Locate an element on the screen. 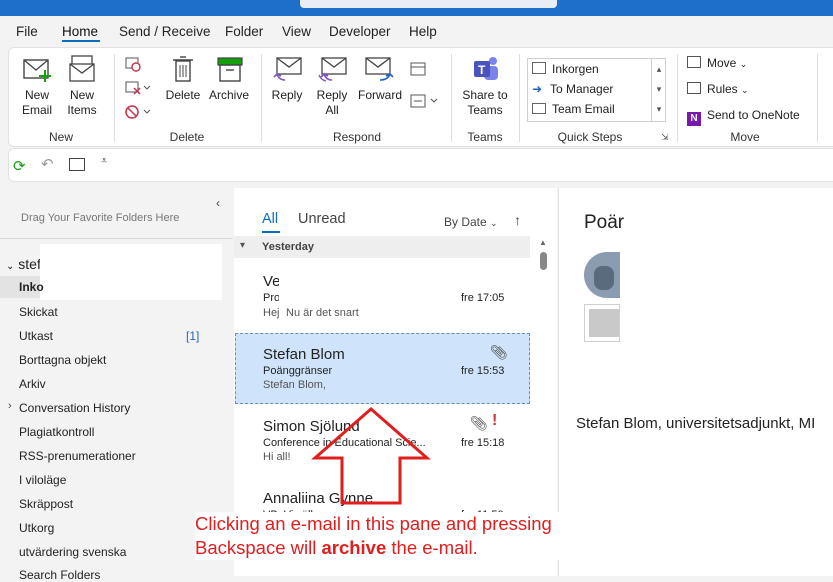 The image size is (833, 582). message-preview-tail: Nu är det snart is located at coordinates (322, 313).